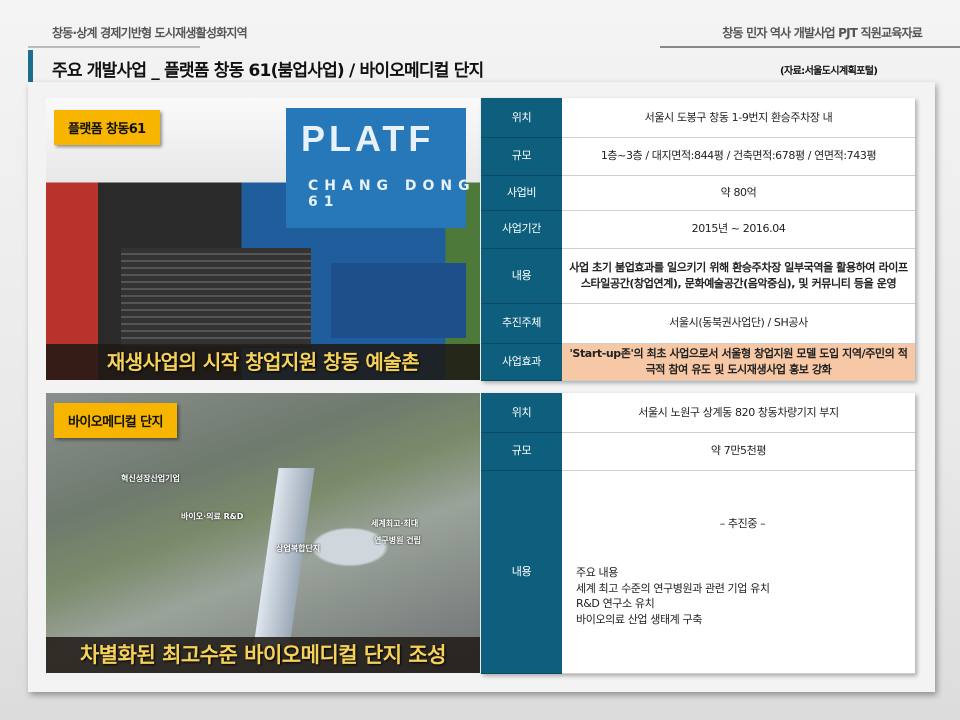 The image size is (960, 720). Describe the element at coordinates (822, 33) in the screenshot. I see `header-right-text: 창동 민자 역사 개발사업 PJT 직원교육자료` at that location.